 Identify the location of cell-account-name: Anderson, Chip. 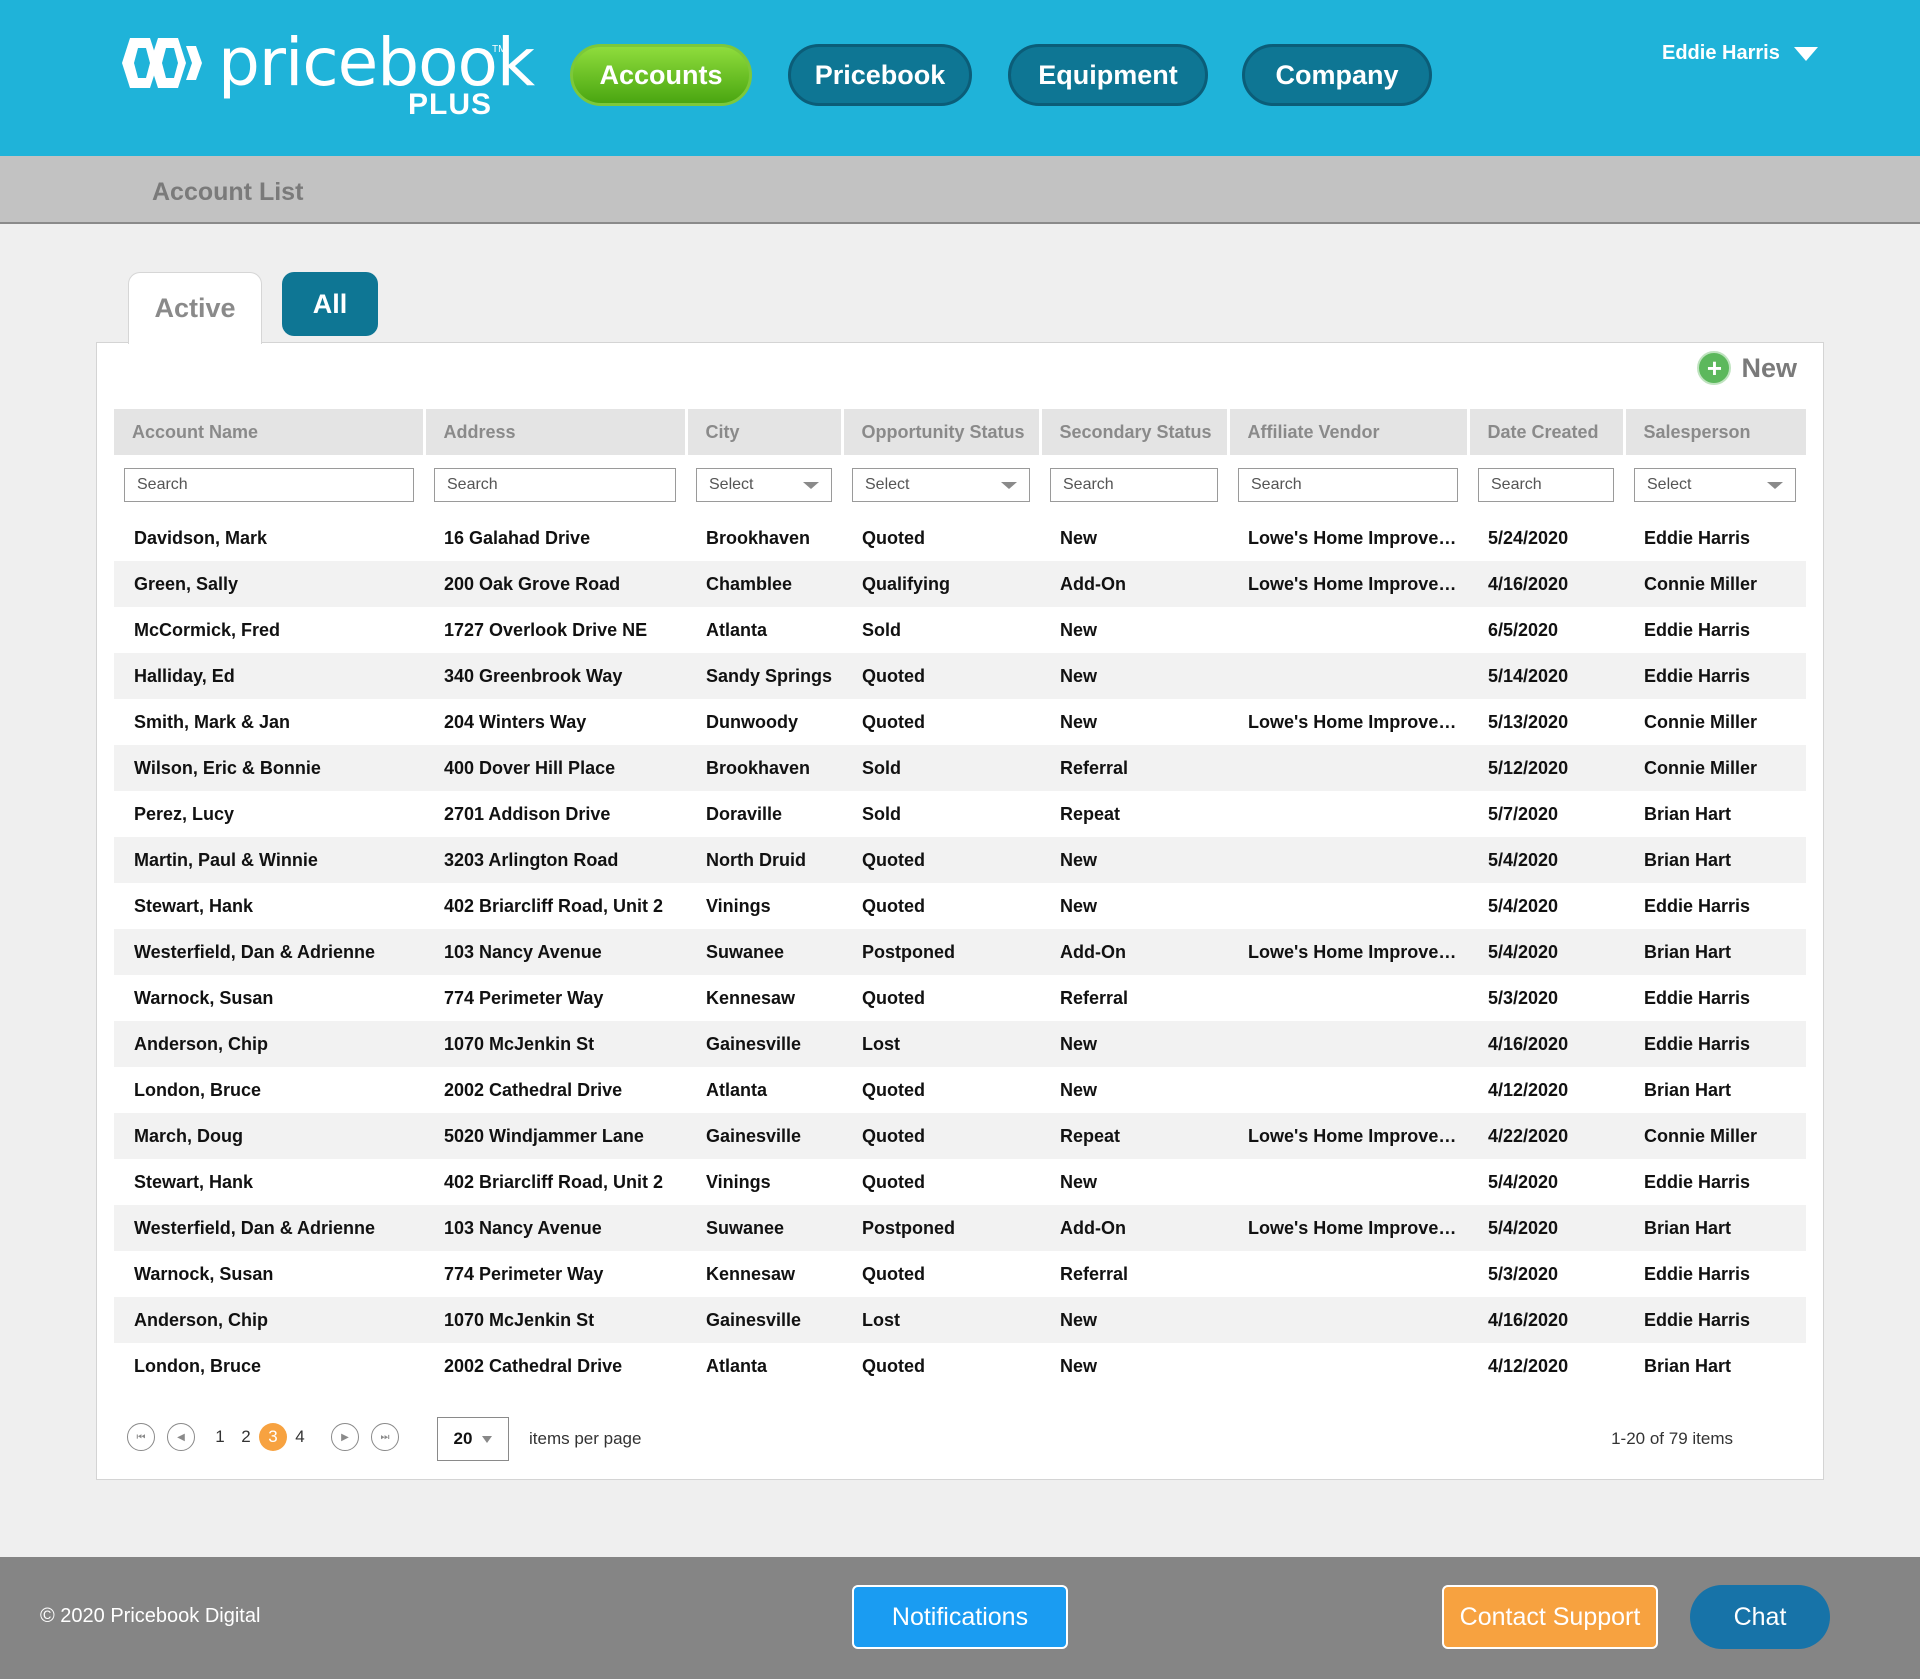
(269, 1044).